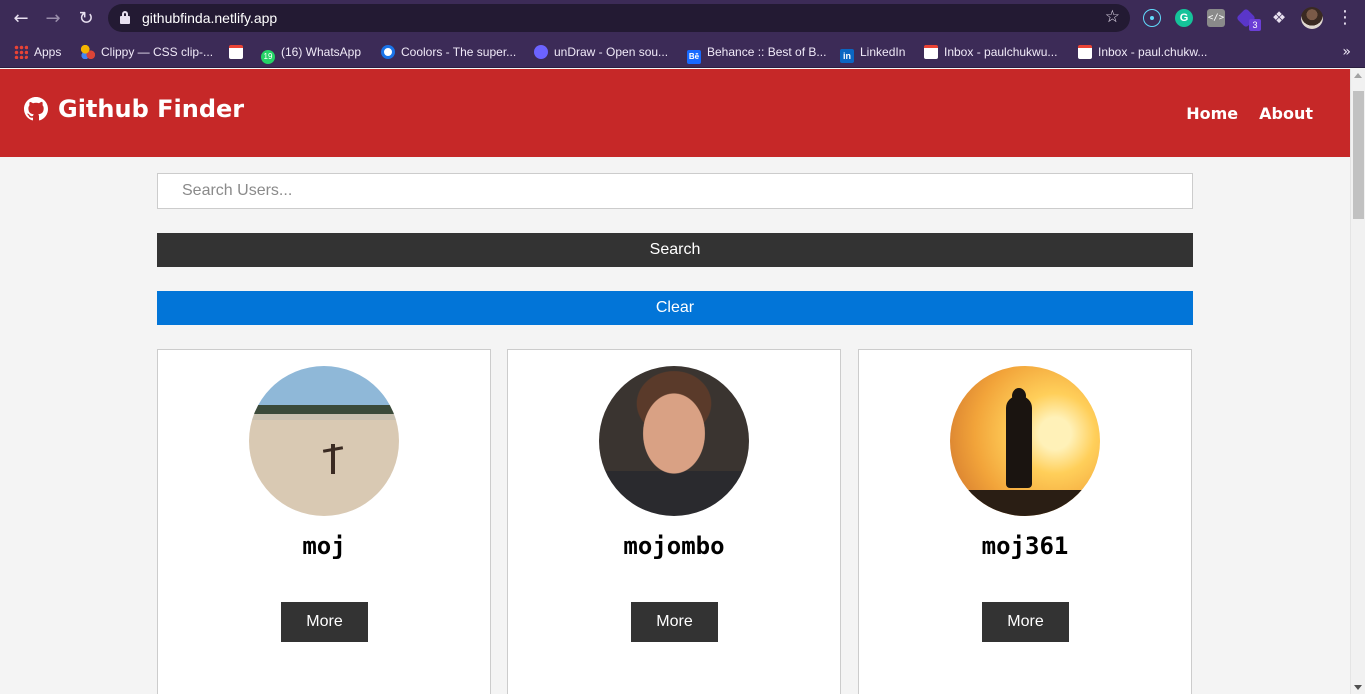 The width and height of the screenshot is (1365, 694). Describe the element at coordinates (1216, 18) in the screenshot. I see `code-extension-icon: </>` at that location.